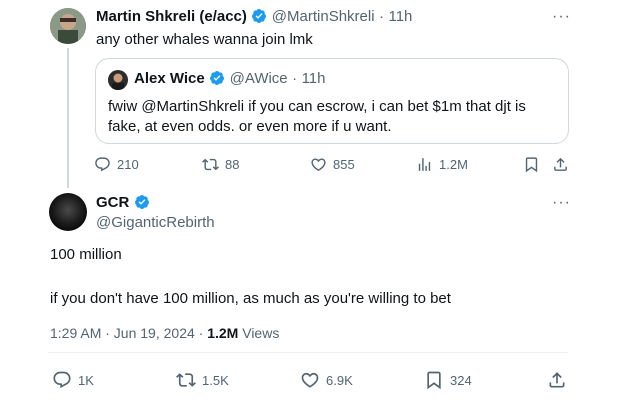  What do you see at coordinates (339, 380) in the screenshot?
I see `like-count: 6.9K` at bounding box center [339, 380].